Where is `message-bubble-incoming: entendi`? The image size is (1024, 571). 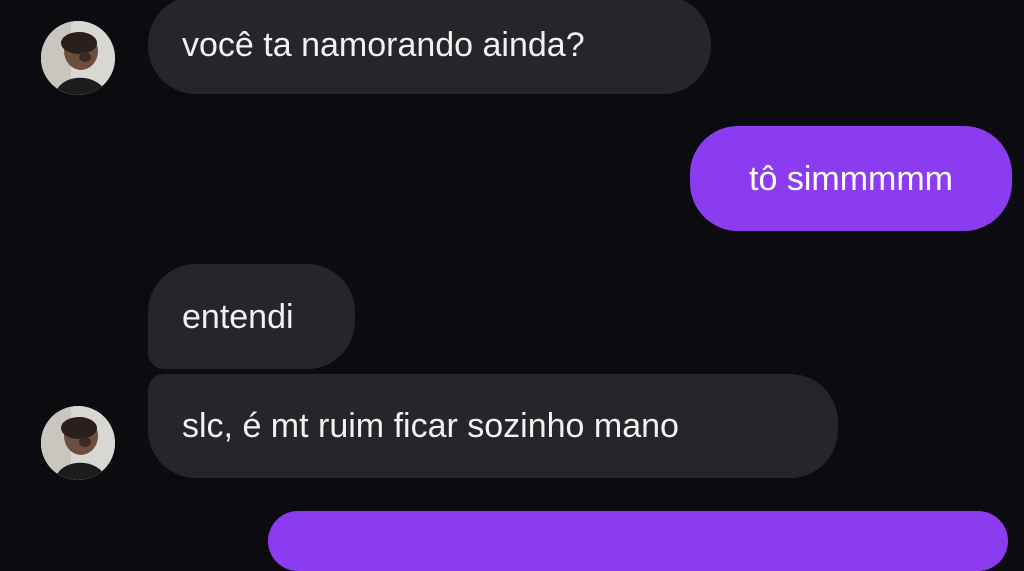 message-bubble-incoming: entendi is located at coordinates (251, 316).